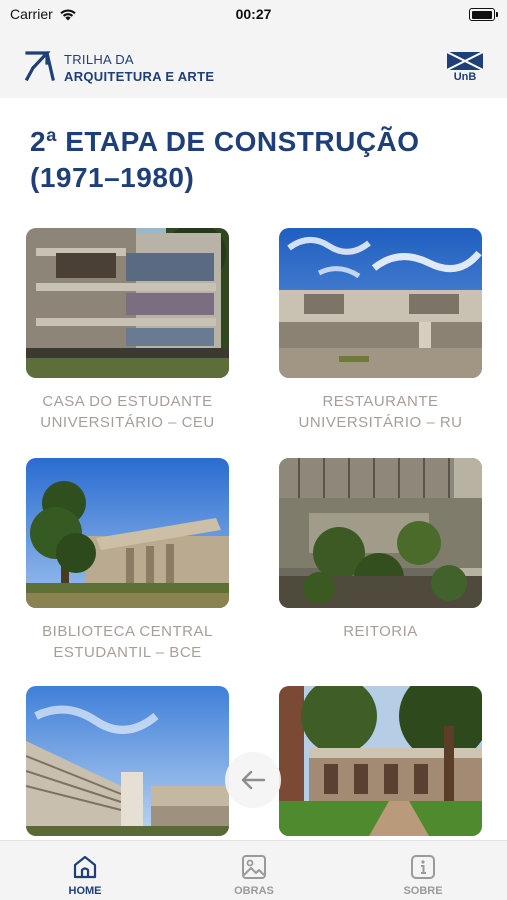 The height and width of the screenshot is (900, 507). I want to click on tab-home-label: HOME, so click(85, 891).